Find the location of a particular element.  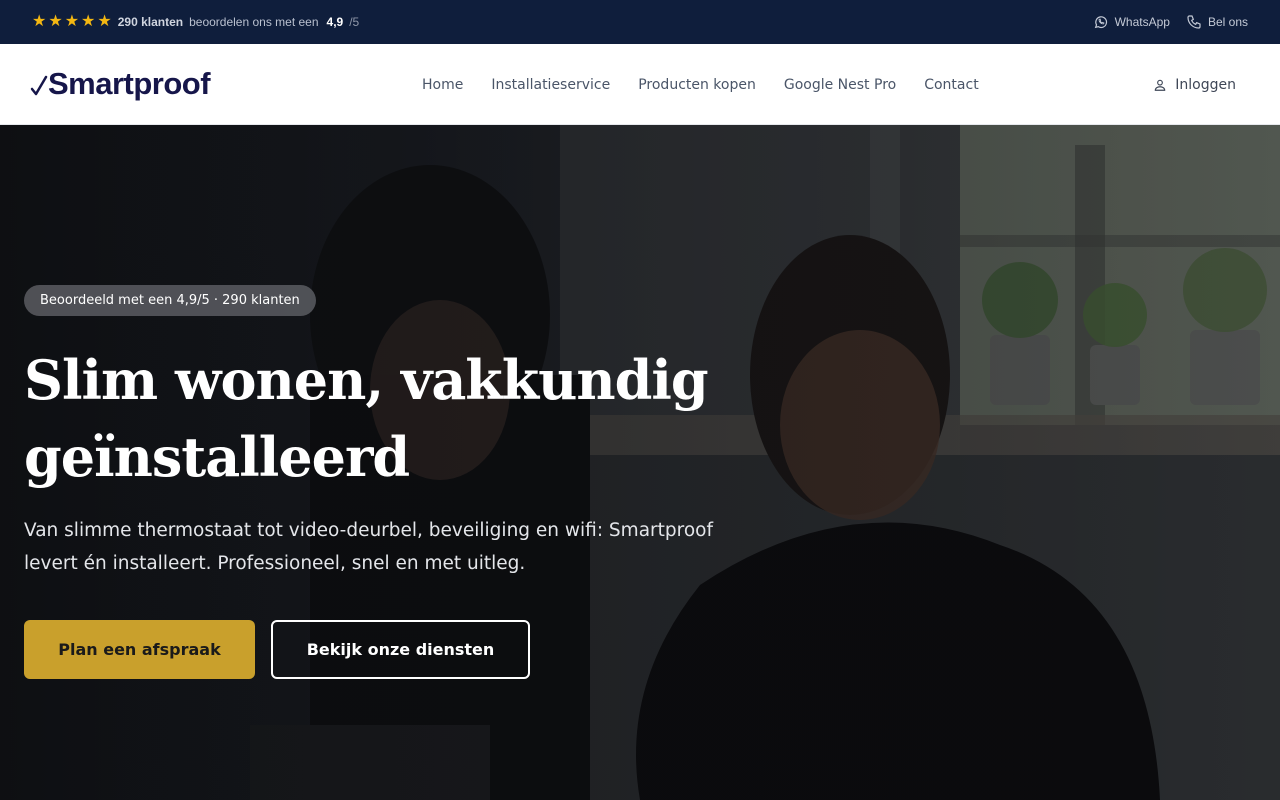

nav-home: Home is located at coordinates (442, 85).